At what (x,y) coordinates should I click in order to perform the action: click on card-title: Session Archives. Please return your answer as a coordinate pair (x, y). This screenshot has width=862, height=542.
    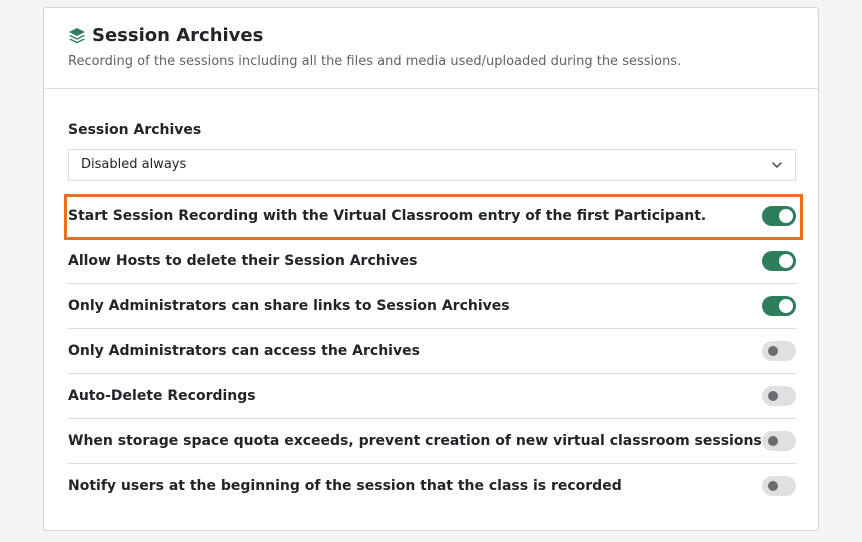
    Looking at the image, I should click on (178, 35).